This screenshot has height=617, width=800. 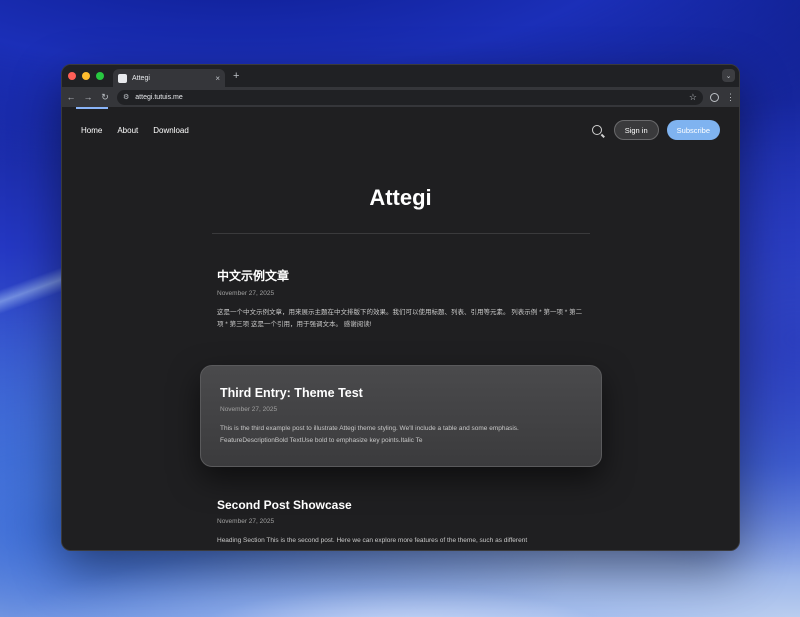 What do you see at coordinates (693, 97) in the screenshot?
I see `bookmark-star-icon: ☆` at bounding box center [693, 97].